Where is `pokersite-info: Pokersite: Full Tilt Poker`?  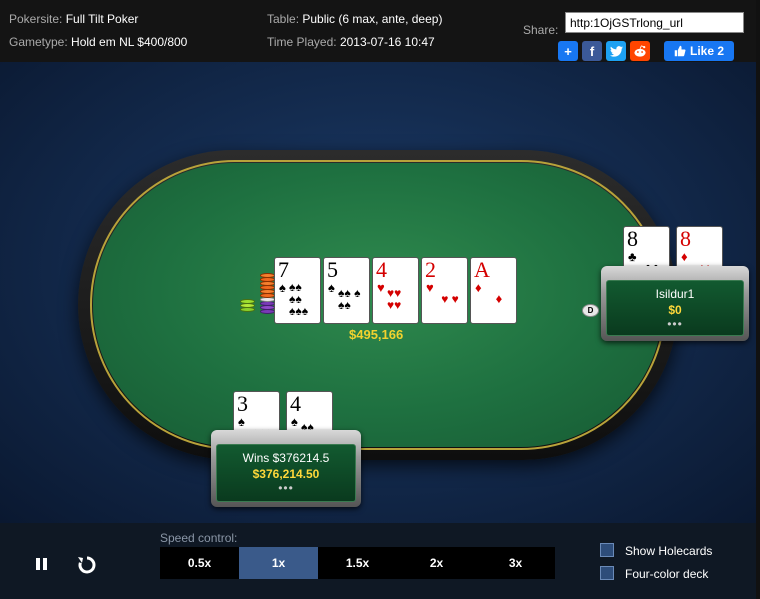 pokersite-info: Pokersite: Full Tilt Poker is located at coordinates (73, 19).